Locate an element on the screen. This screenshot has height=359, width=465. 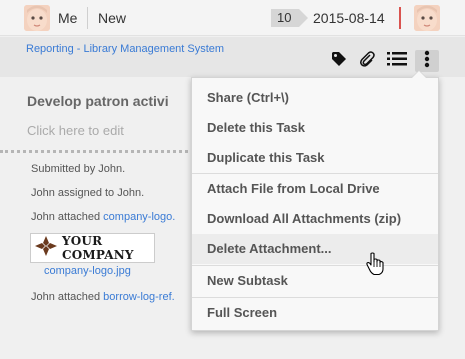
paperclip-icon is located at coordinates (367, 61).